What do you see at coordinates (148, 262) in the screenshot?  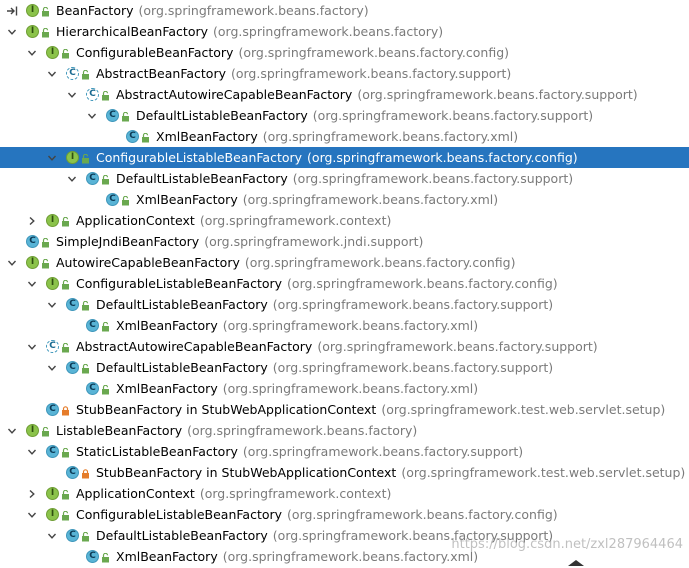 I see `class-name: AutowireCapableBeanFactory` at bounding box center [148, 262].